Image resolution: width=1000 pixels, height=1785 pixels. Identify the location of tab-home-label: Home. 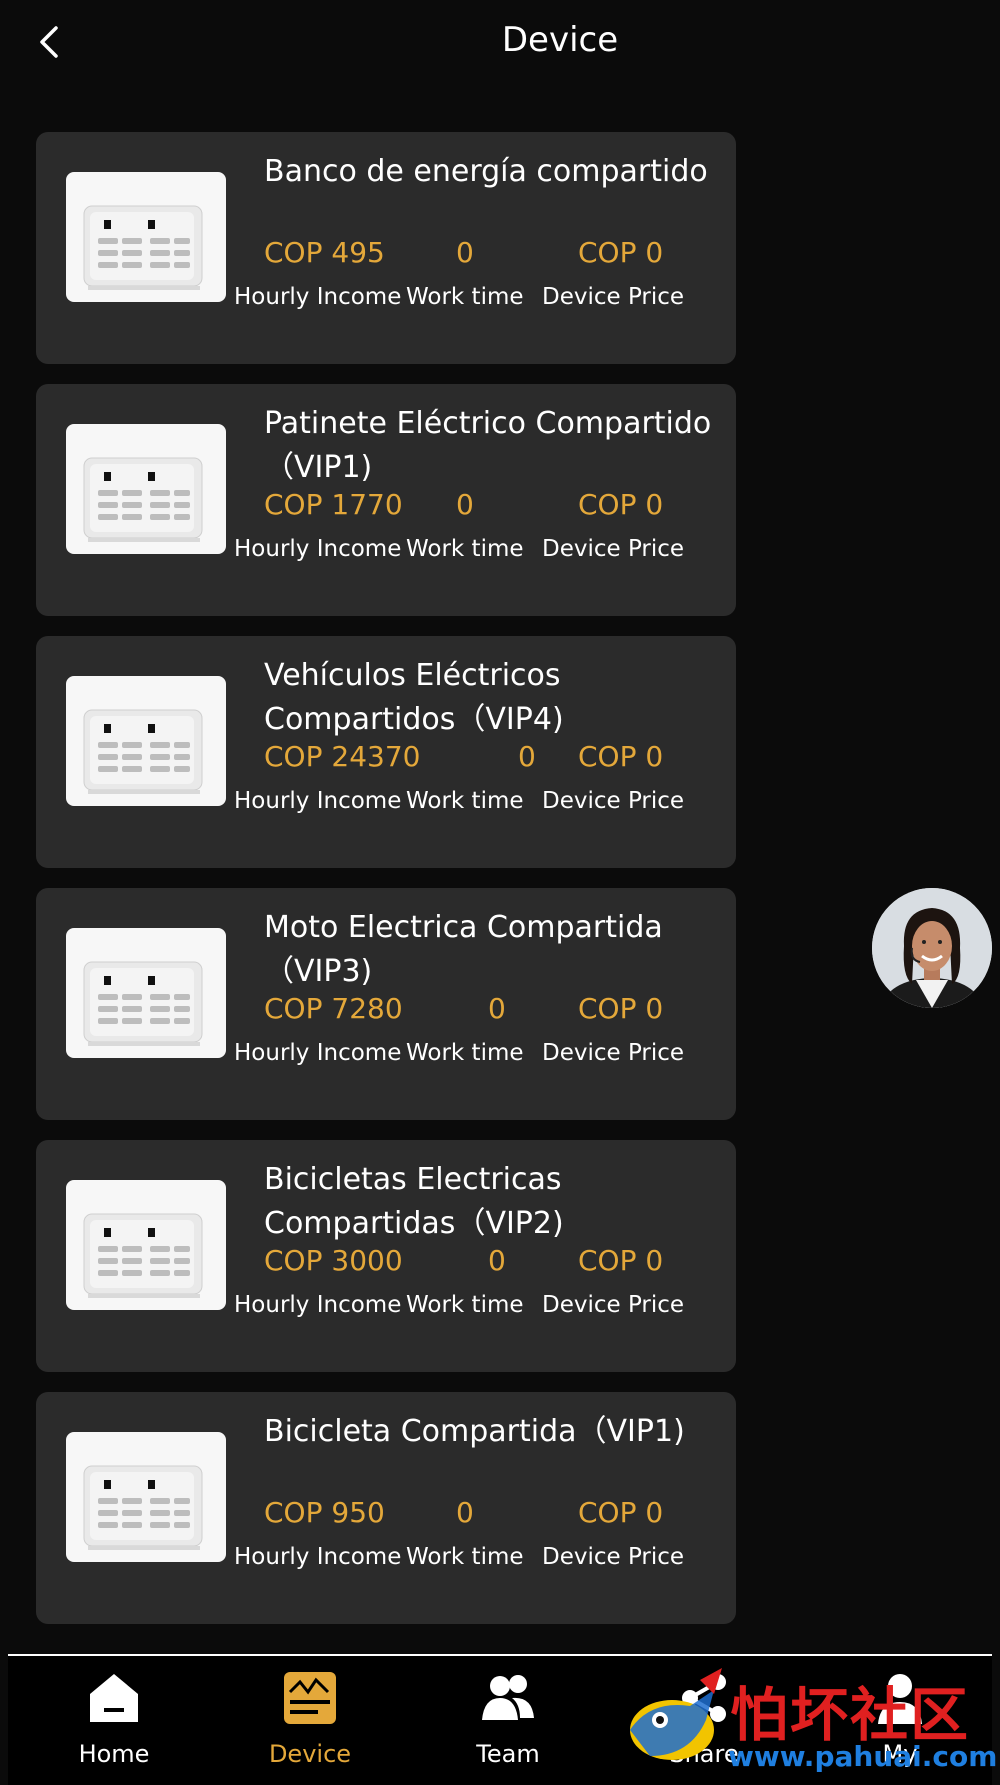
(114, 1754).